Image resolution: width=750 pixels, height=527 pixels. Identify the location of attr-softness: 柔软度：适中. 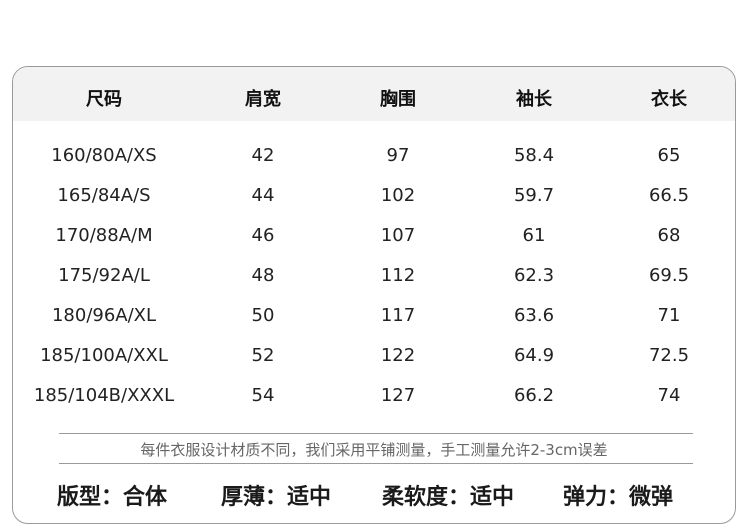
(448, 497).